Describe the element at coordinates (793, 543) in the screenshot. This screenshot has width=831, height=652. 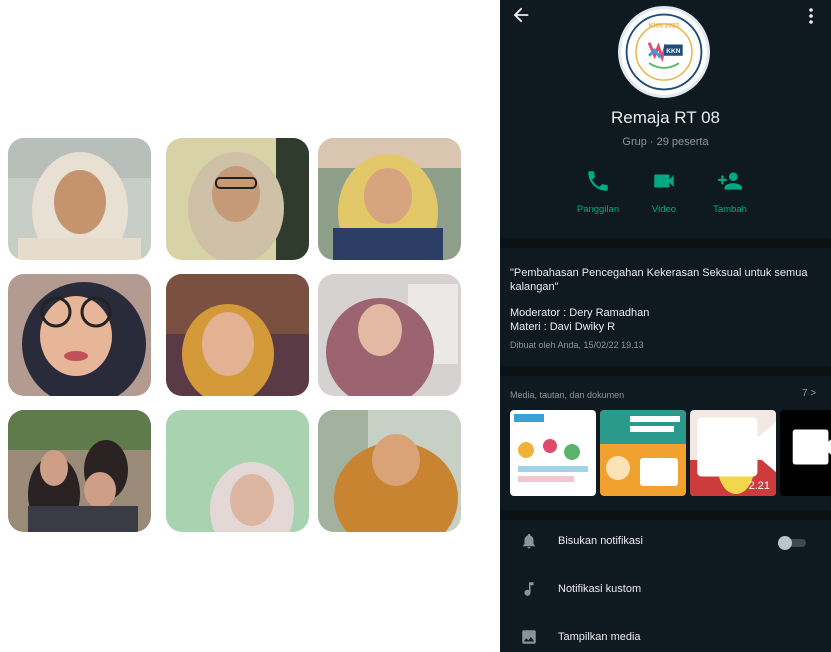
I see `mute-toggle` at that location.